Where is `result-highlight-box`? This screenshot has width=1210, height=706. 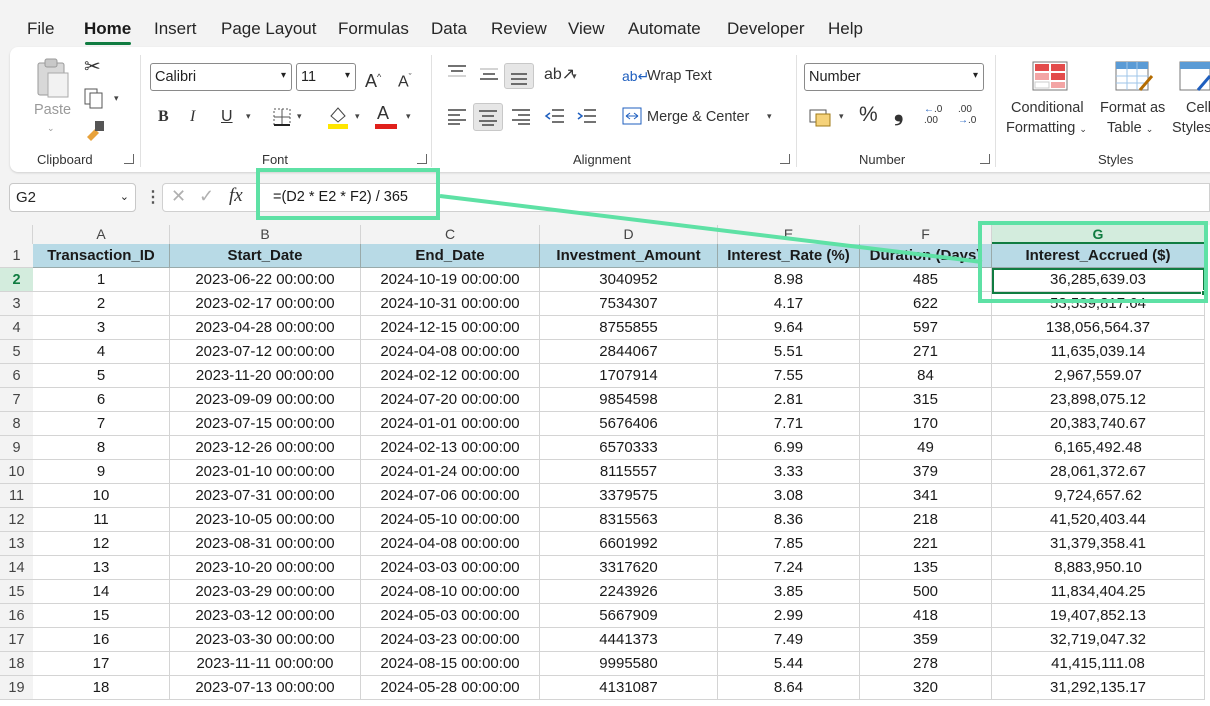
result-highlight-box is located at coordinates (1093, 262).